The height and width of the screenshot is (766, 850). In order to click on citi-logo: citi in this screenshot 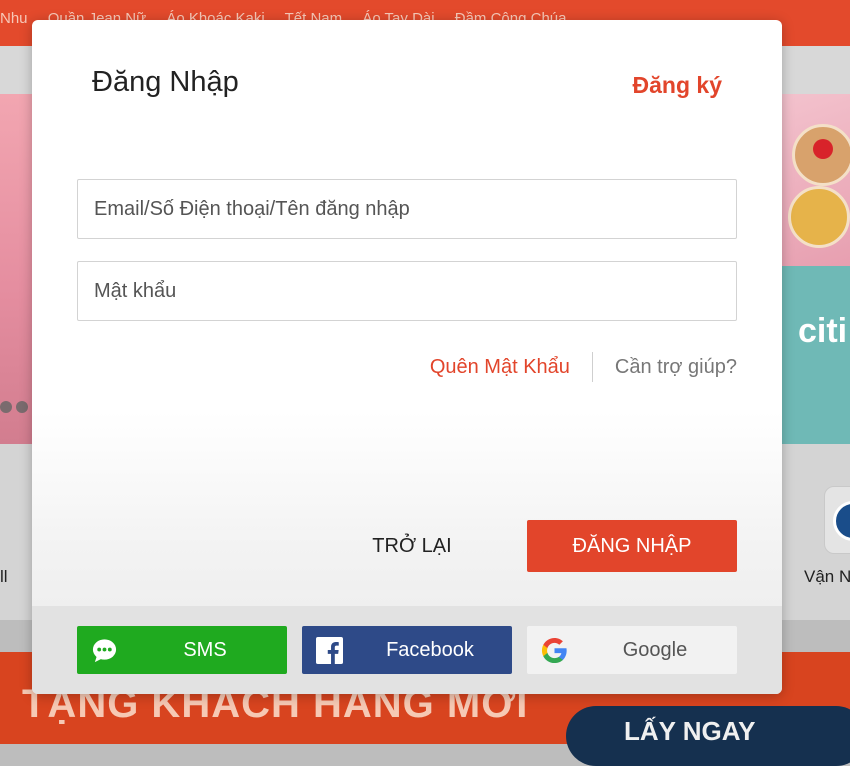, I will do `click(823, 331)`.